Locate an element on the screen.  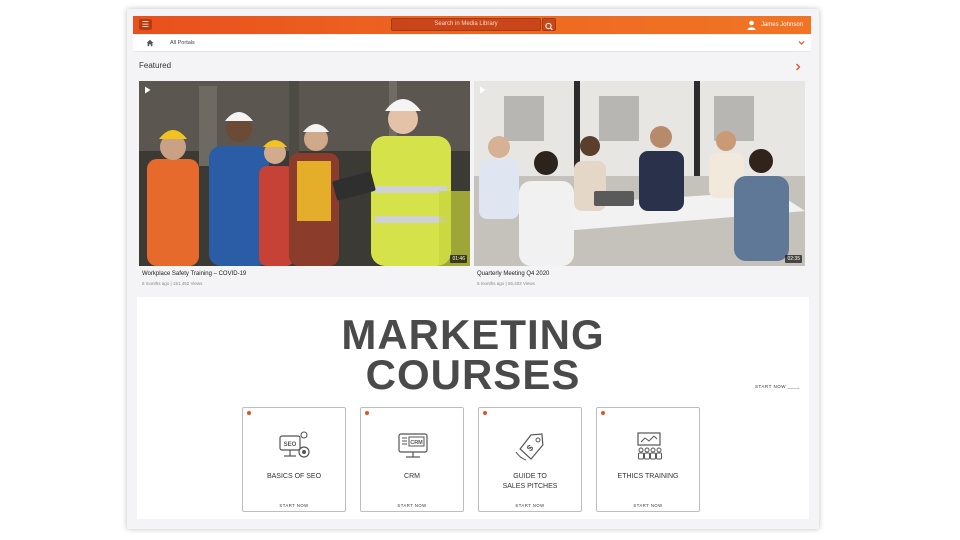
crm-monitor-icon: CRM is located at coordinates (413, 445).